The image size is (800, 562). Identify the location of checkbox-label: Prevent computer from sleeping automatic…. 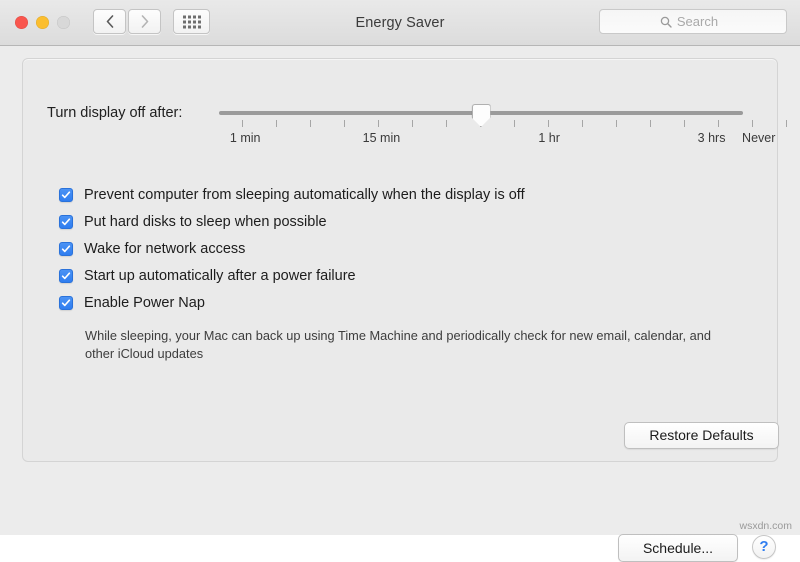
(304, 194).